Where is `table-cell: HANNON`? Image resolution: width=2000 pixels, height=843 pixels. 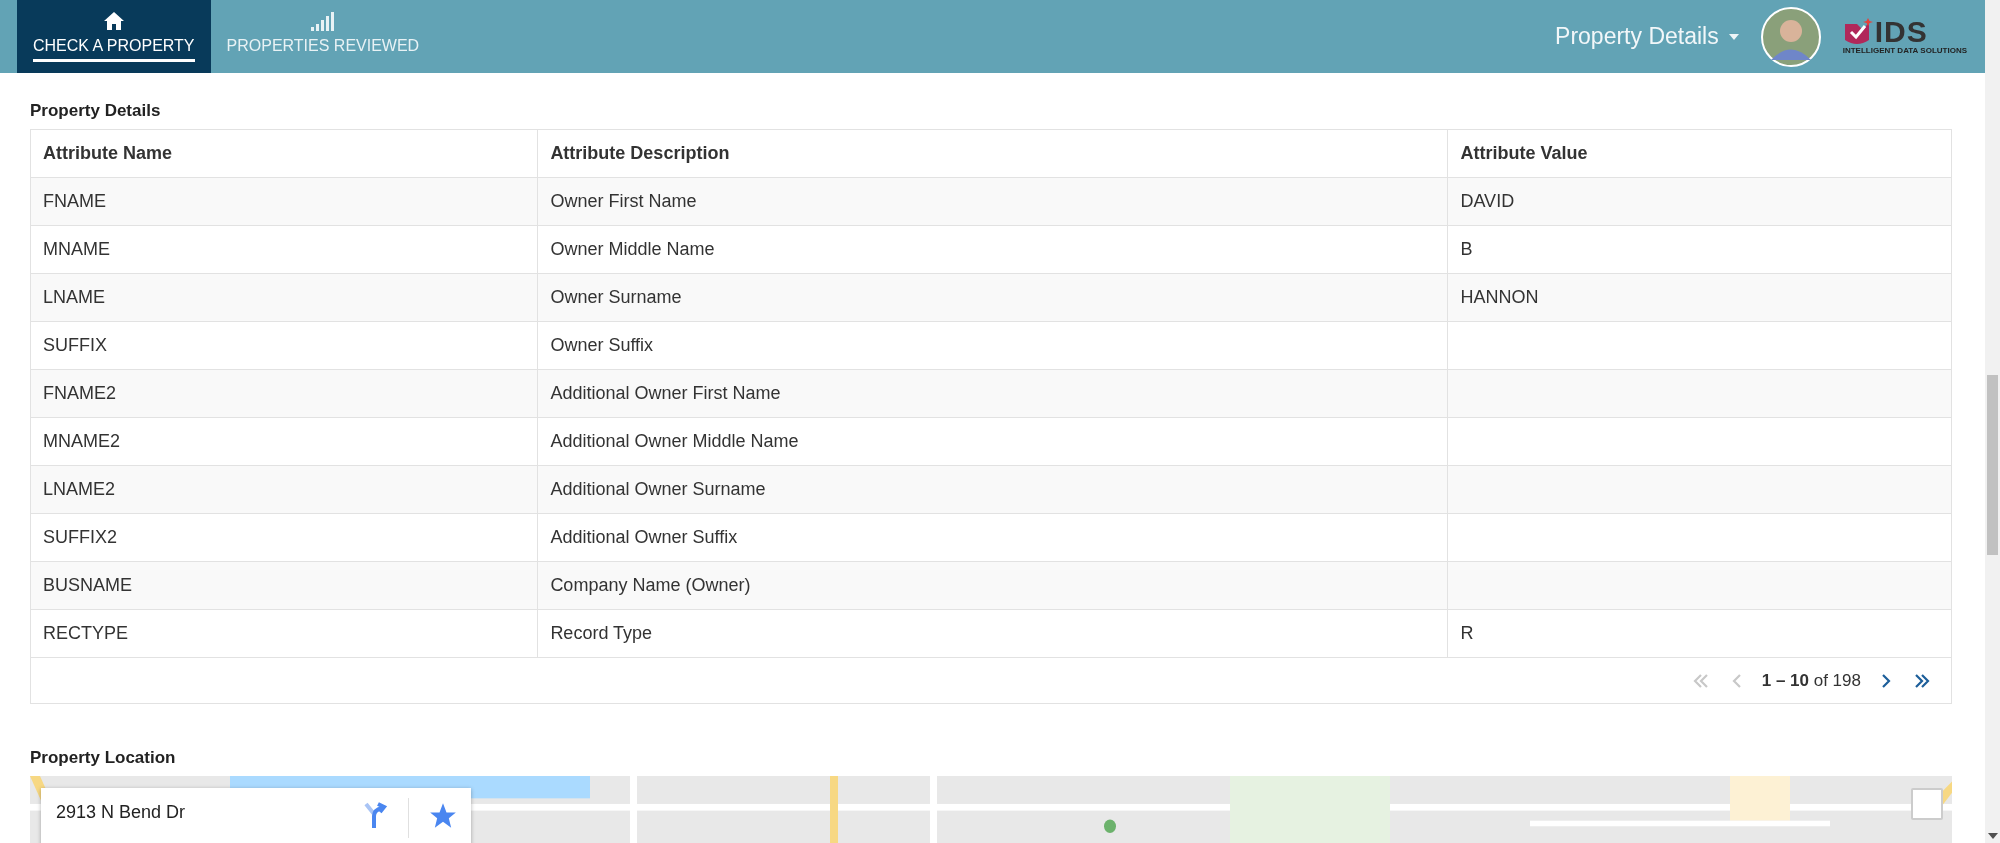
table-cell: HANNON is located at coordinates (1499, 297).